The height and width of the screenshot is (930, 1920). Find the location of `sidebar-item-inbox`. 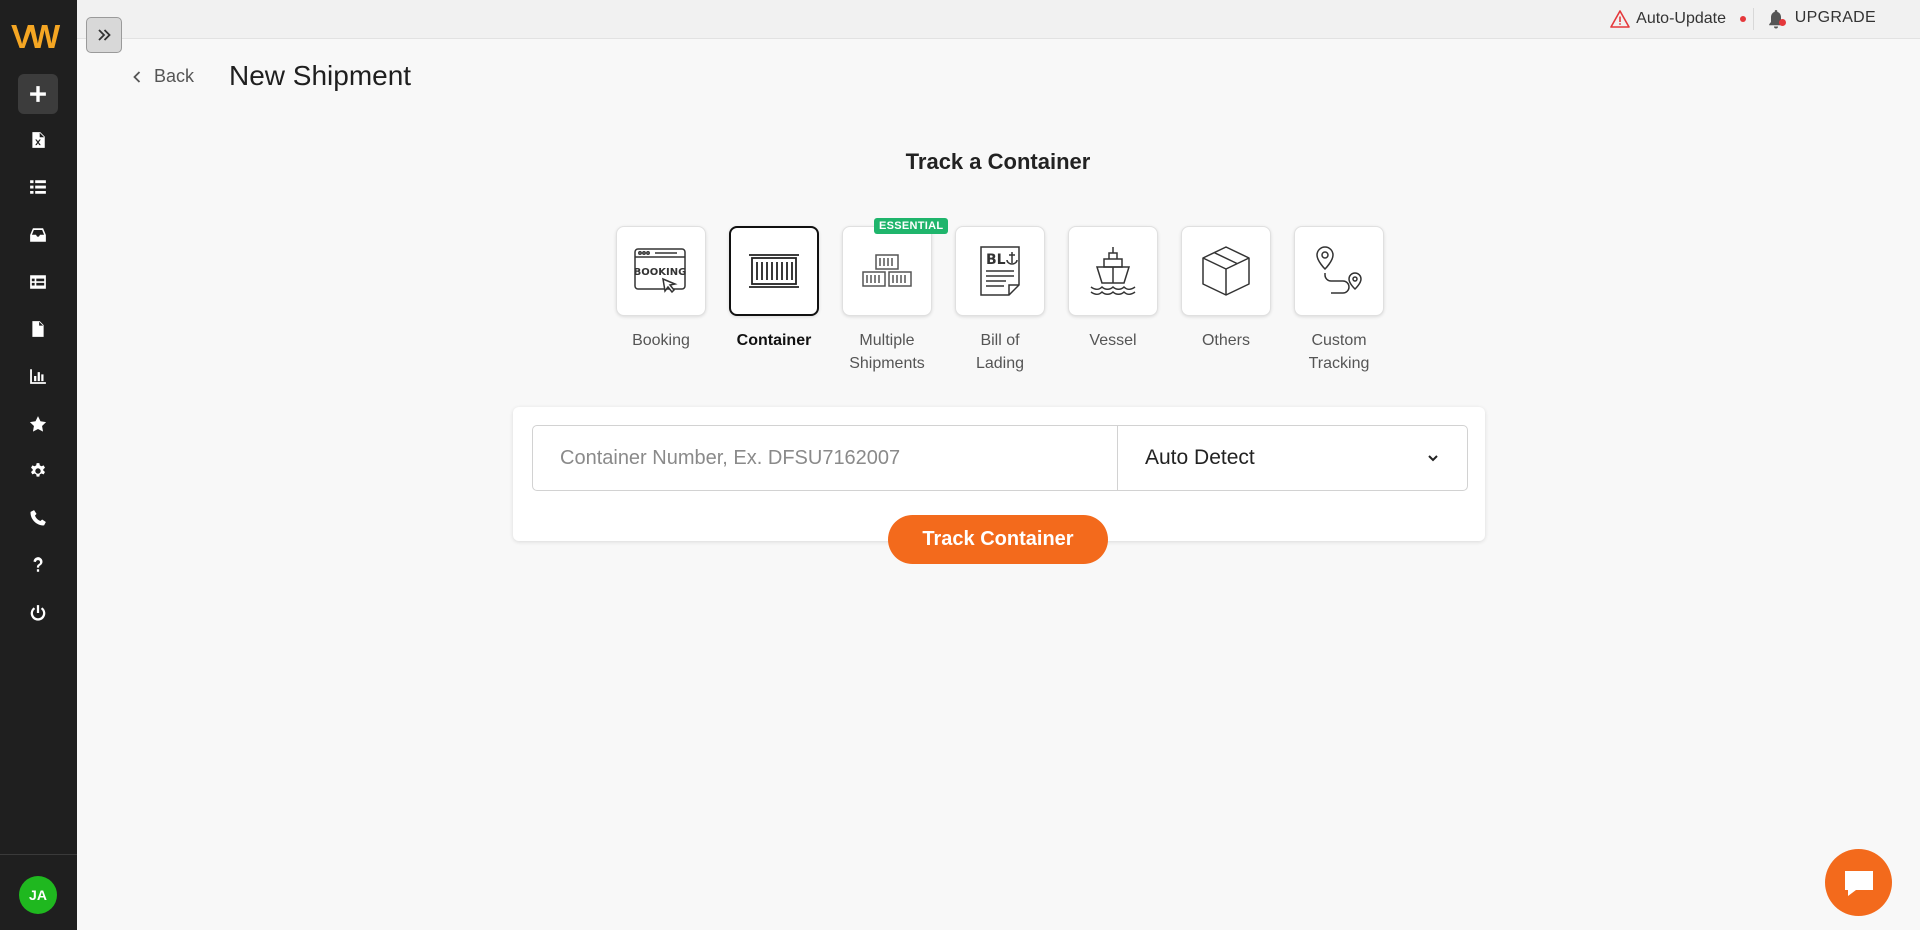

sidebar-item-inbox is located at coordinates (38, 235).